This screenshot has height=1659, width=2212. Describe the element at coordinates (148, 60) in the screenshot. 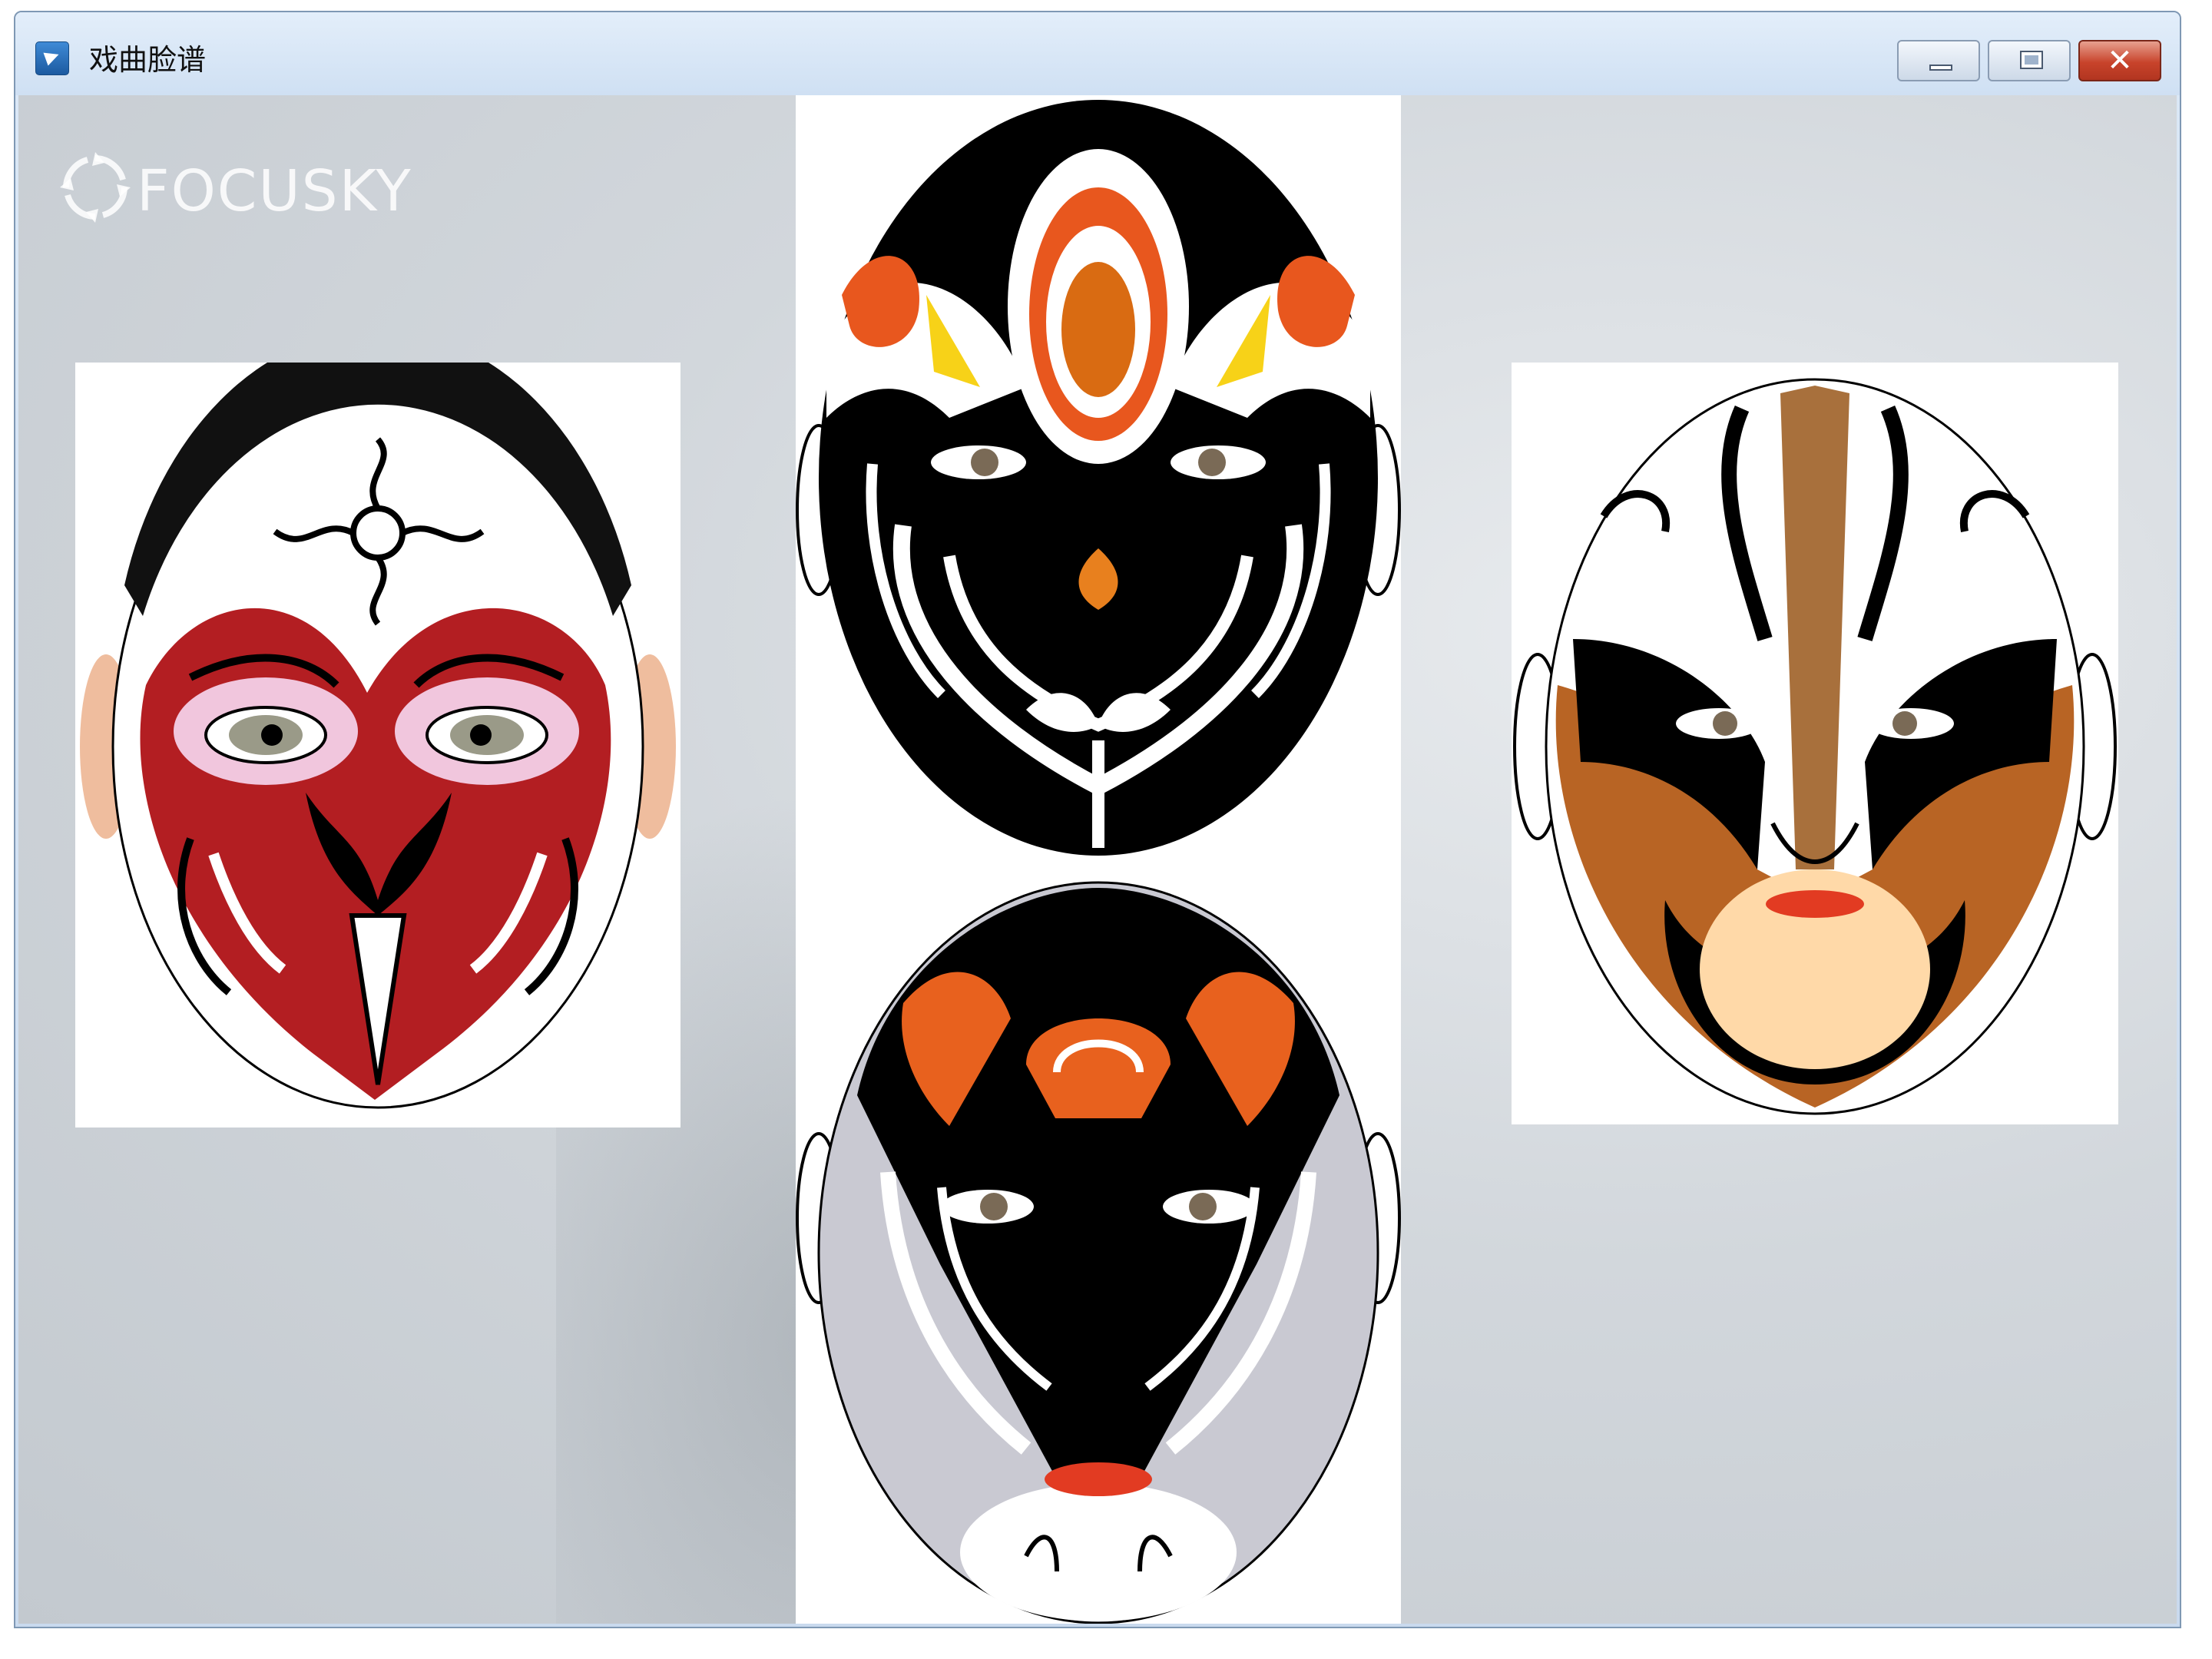

I see `window-title: 戏曲脸谱` at that location.